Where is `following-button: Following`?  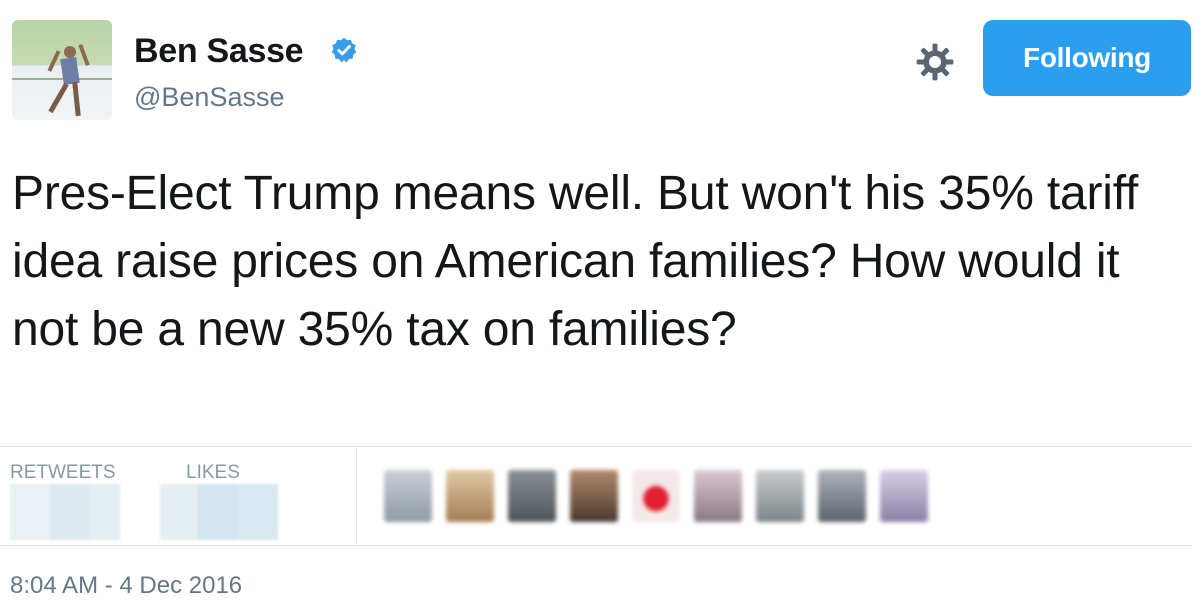 following-button: Following is located at coordinates (1087, 58).